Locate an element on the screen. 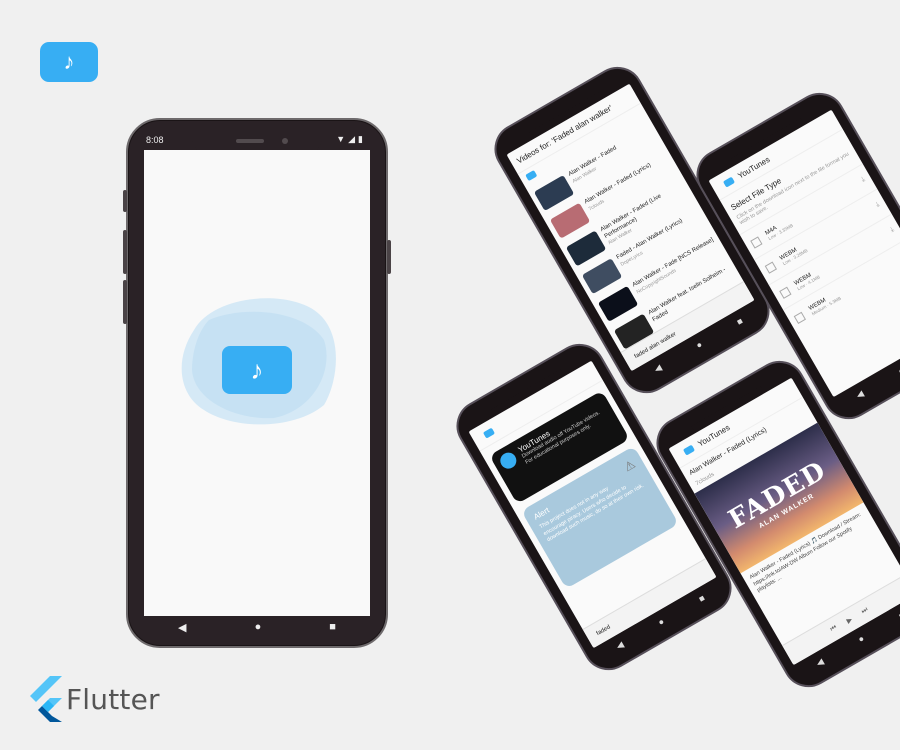  previous-icon: ⏮ is located at coordinates (833, 629).